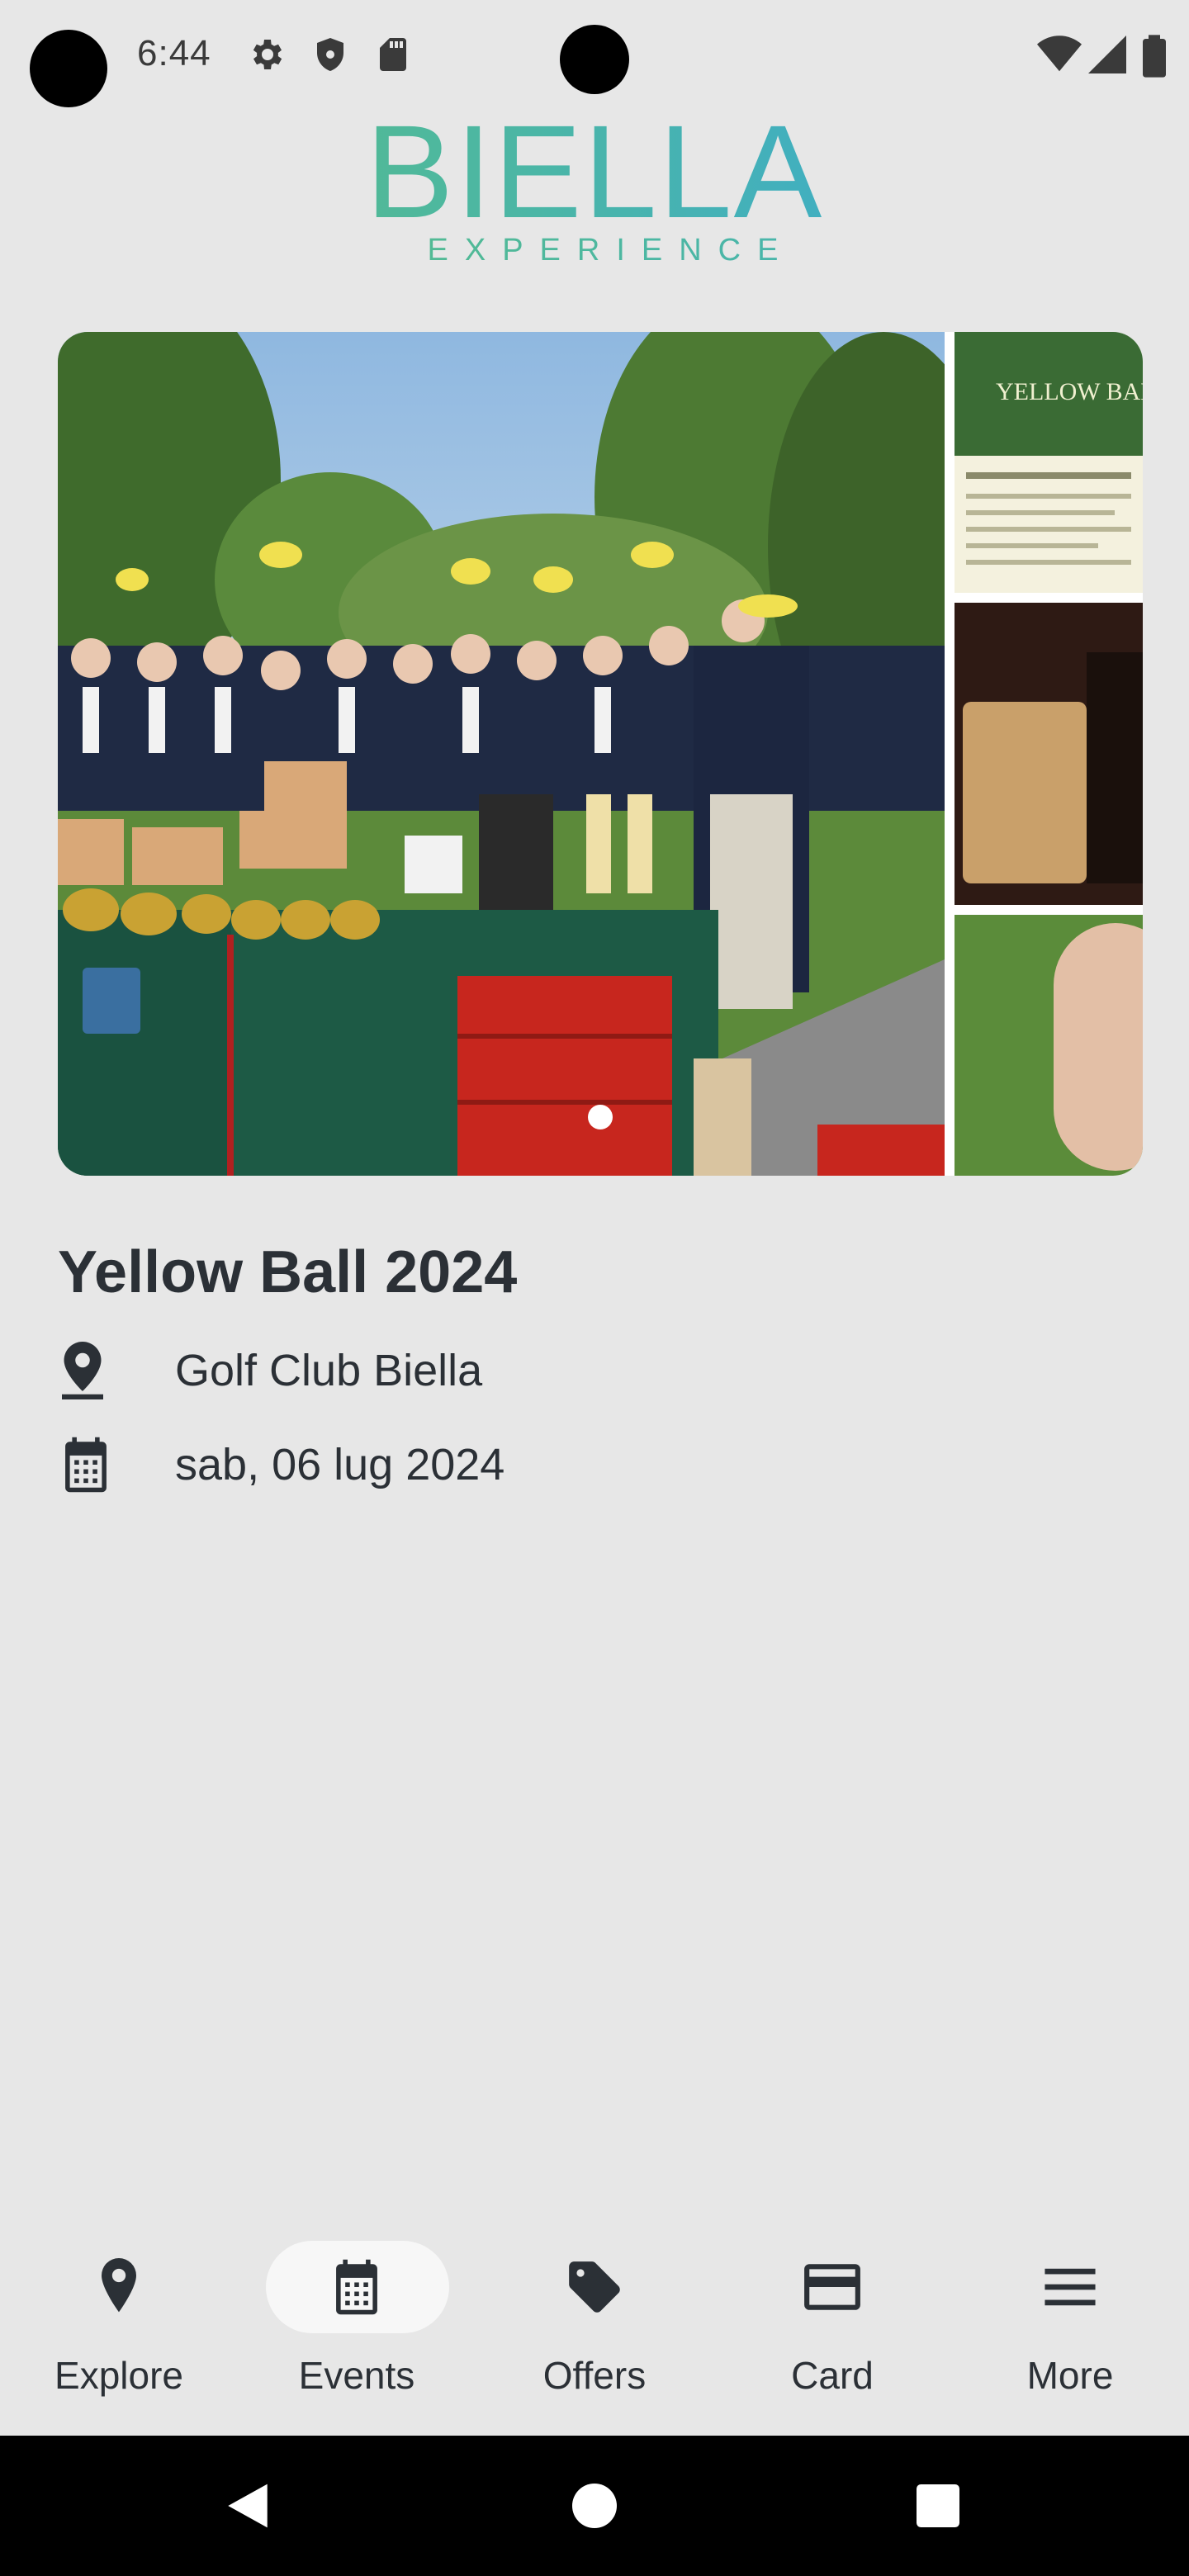  Describe the element at coordinates (594, 2375) in the screenshot. I see `nav-label-offers: Offers` at that location.